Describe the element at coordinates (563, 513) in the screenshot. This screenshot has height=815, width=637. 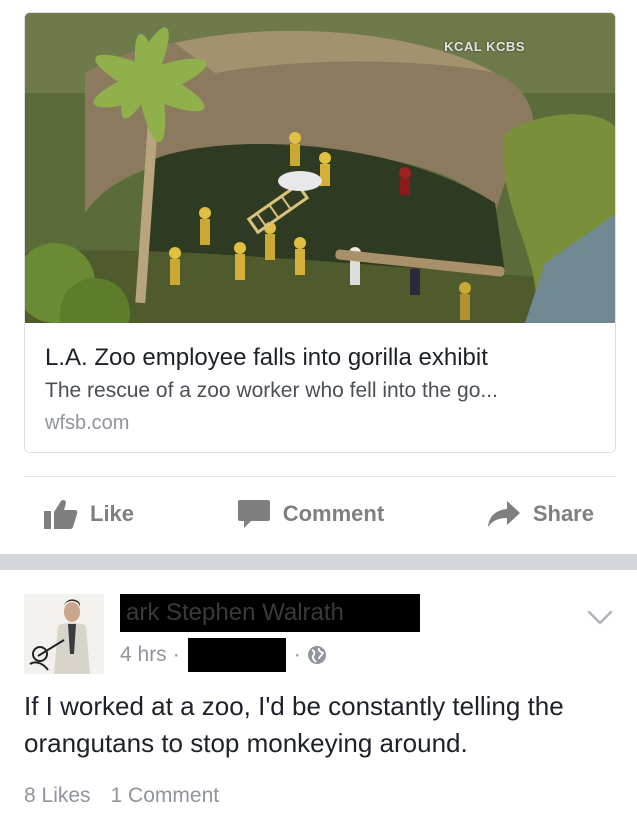
I see `share-label: Share` at that location.